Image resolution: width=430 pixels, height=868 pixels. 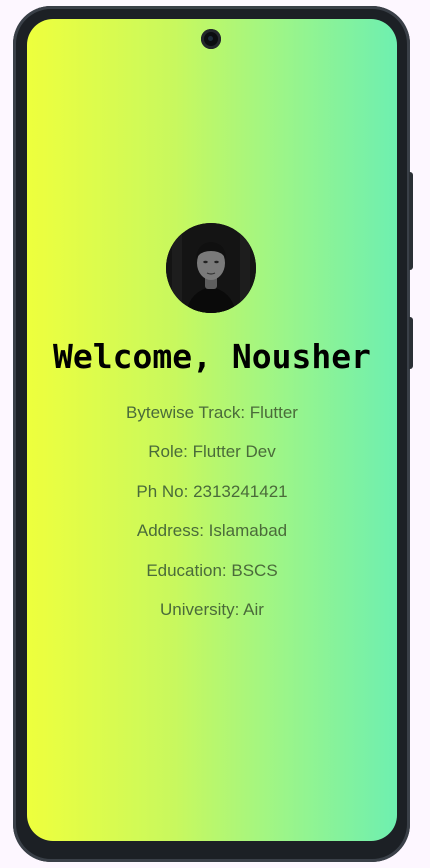 What do you see at coordinates (212, 491) in the screenshot?
I see `detail-phone: Ph No: 2313241421` at bounding box center [212, 491].